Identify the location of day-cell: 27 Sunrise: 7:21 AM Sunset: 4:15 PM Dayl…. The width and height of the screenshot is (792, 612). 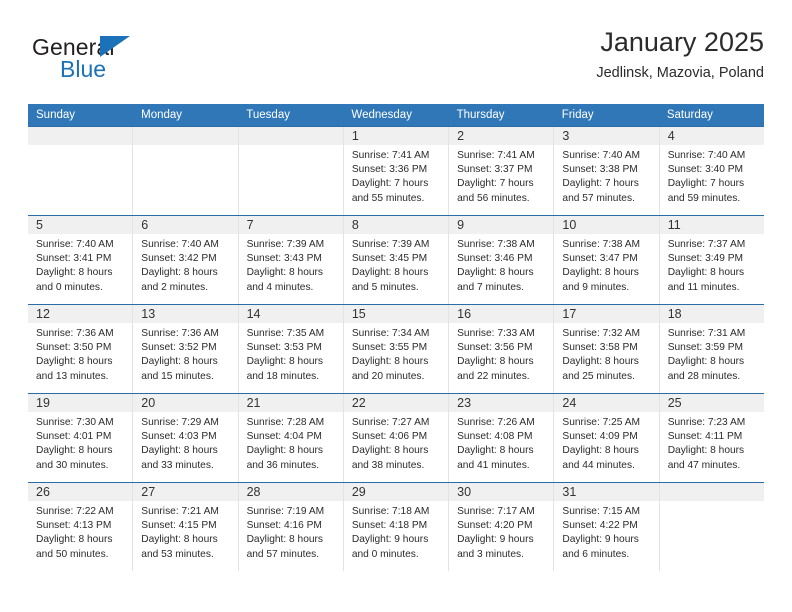
(186, 527).